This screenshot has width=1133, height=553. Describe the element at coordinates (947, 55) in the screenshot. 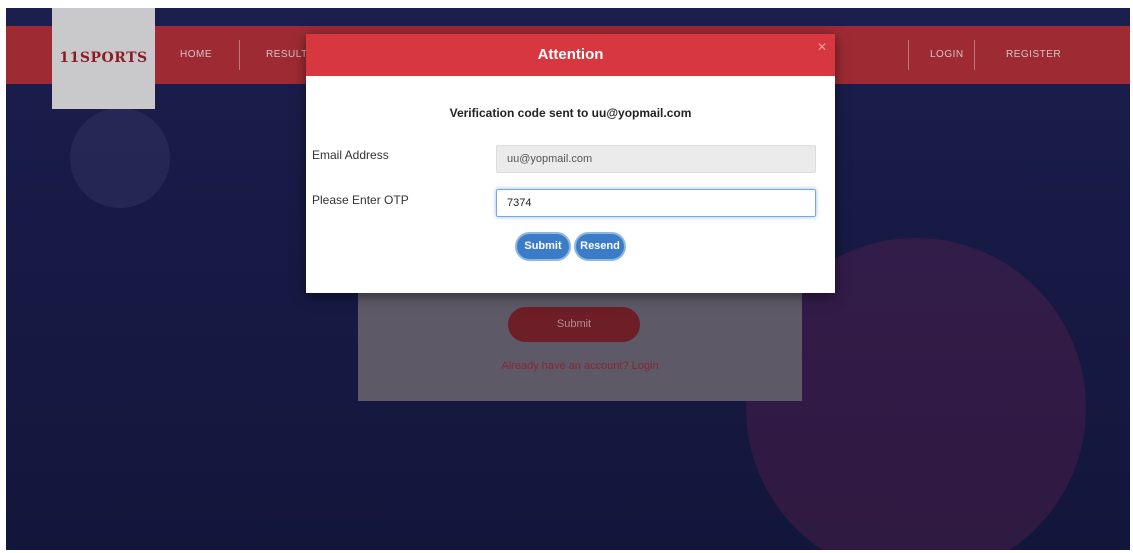

I see `nav-login: LOGIN` at that location.